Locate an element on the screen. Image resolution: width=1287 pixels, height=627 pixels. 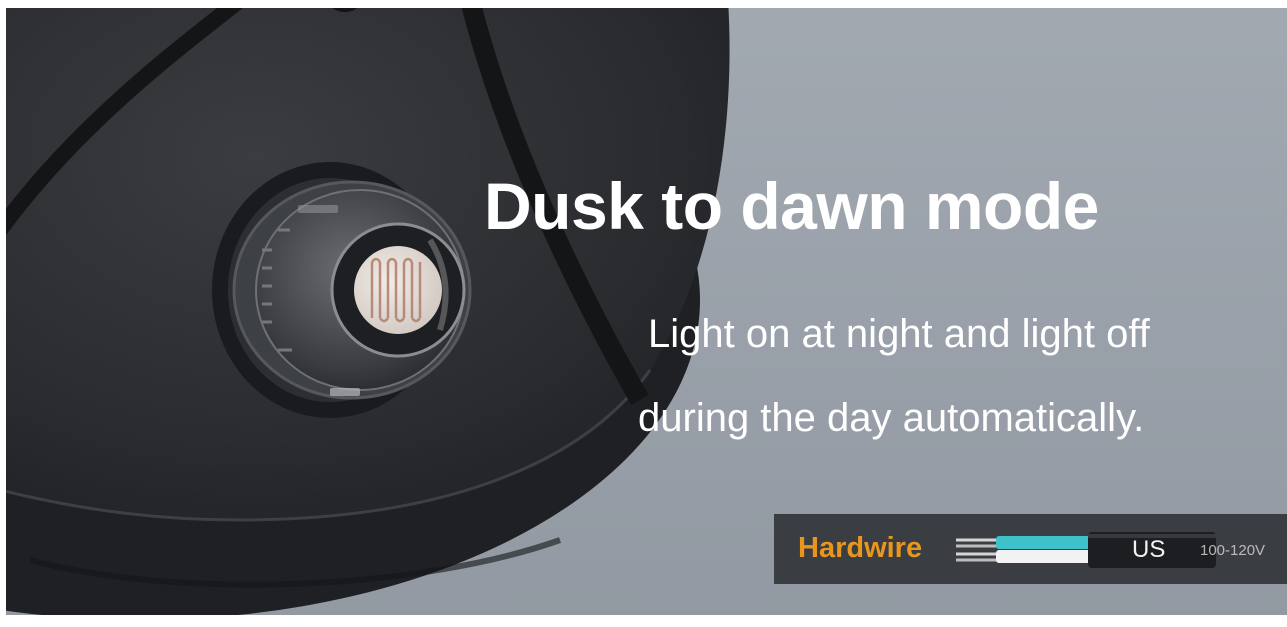
description-line-2: during the day automatically. is located at coordinates (891, 418).